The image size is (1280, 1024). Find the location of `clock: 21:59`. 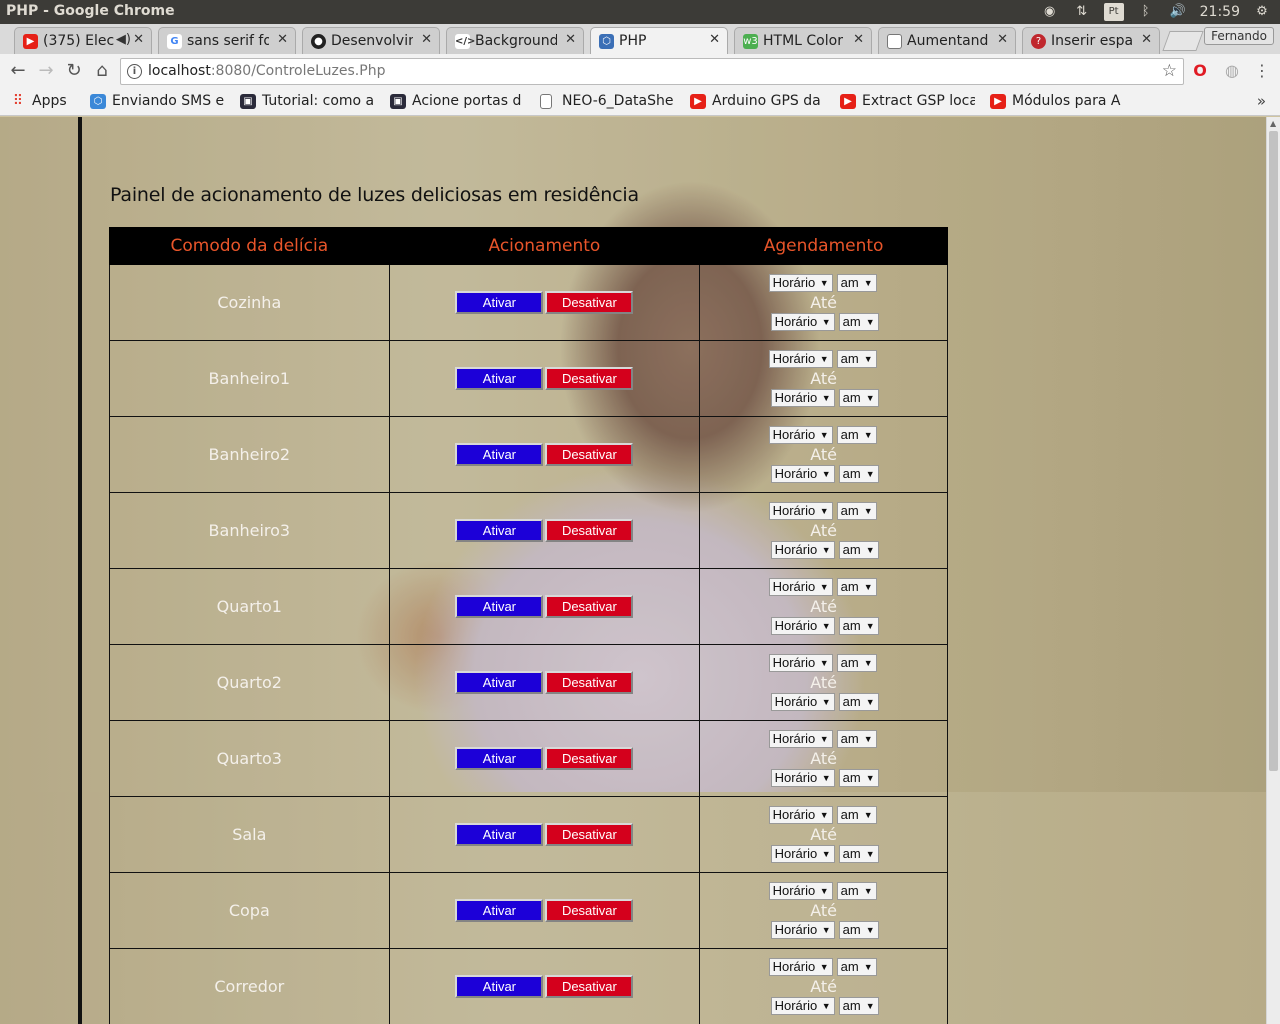

clock: 21:59 is located at coordinates (1220, 12).